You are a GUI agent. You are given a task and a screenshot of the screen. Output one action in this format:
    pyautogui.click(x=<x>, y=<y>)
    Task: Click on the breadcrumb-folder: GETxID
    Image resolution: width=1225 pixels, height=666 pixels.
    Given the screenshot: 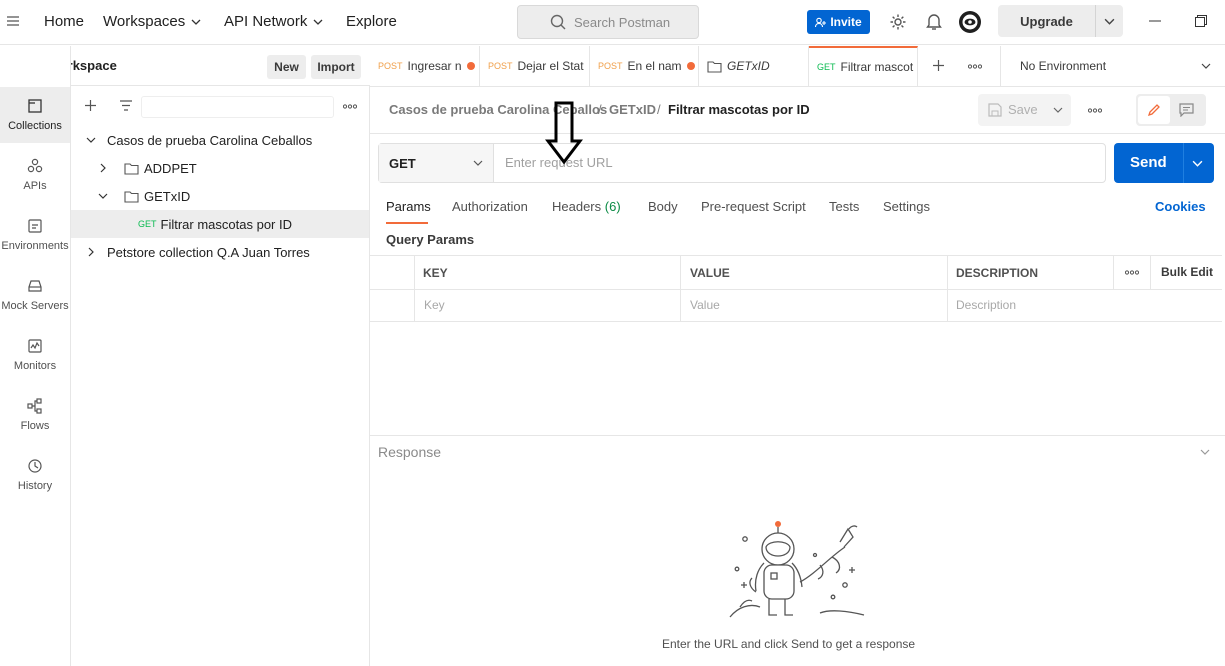 What is the action you would take?
    pyautogui.click(x=632, y=109)
    